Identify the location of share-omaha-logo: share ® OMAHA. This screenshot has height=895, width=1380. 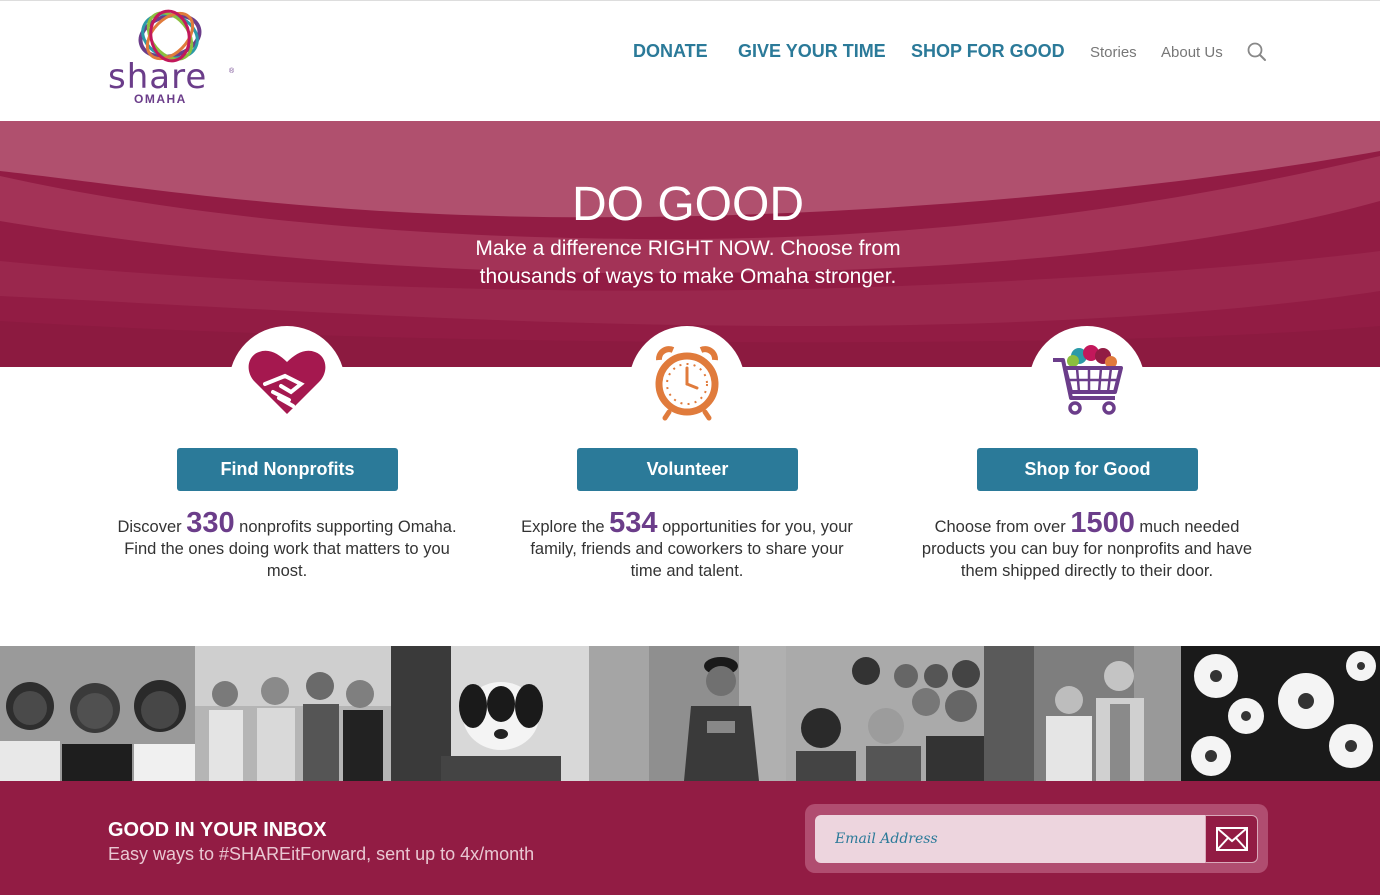
(174, 57).